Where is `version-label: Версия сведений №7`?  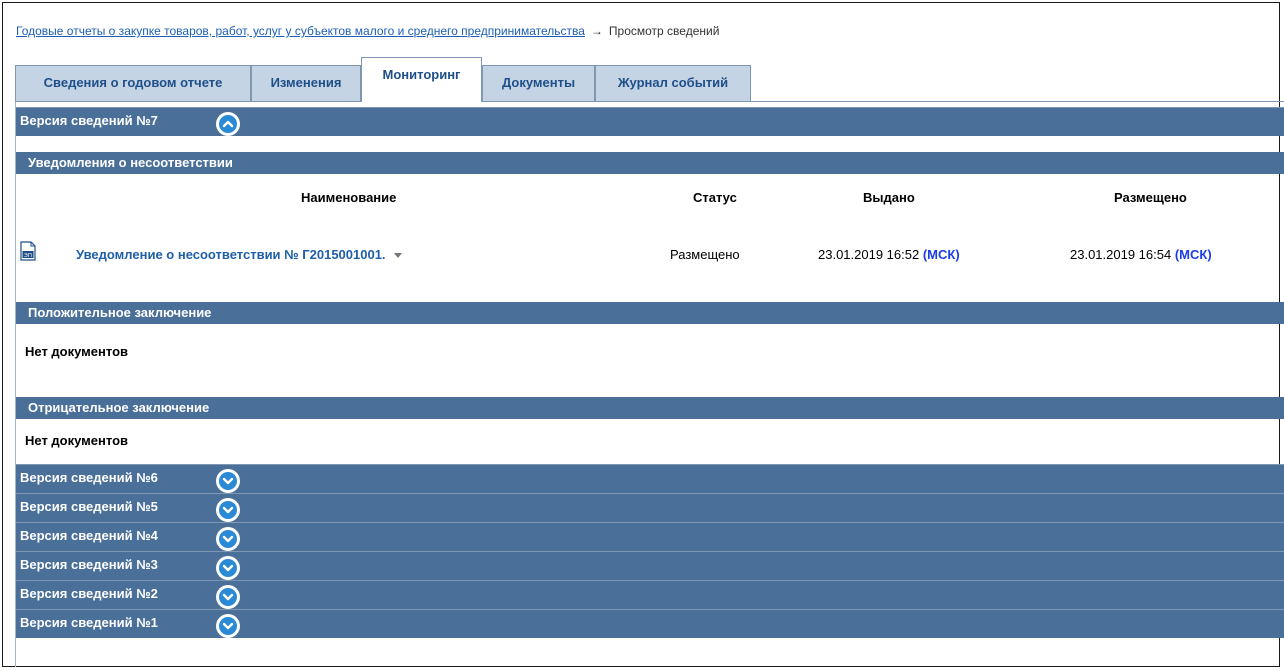 version-label: Версия сведений №7 is located at coordinates (89, 120).